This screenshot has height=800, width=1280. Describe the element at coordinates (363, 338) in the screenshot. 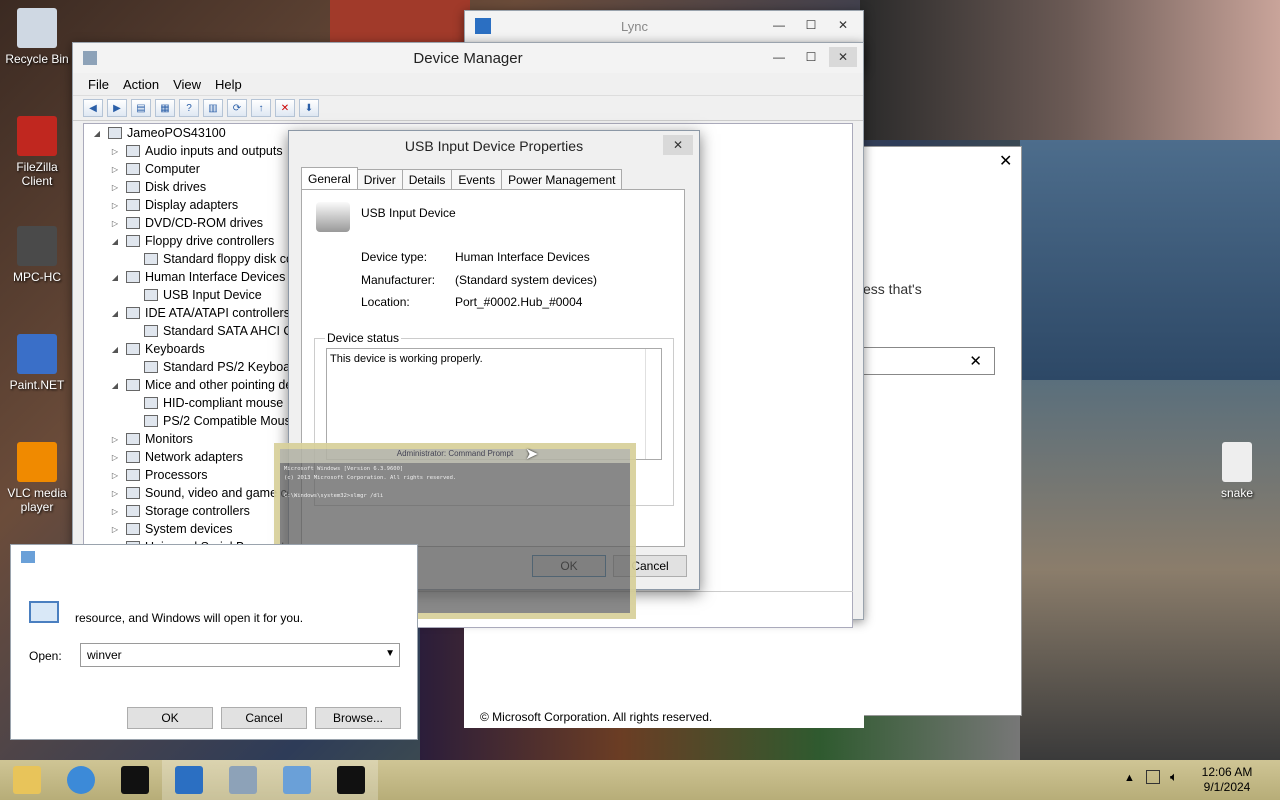

I see `device-status-label: Device status` at that location.